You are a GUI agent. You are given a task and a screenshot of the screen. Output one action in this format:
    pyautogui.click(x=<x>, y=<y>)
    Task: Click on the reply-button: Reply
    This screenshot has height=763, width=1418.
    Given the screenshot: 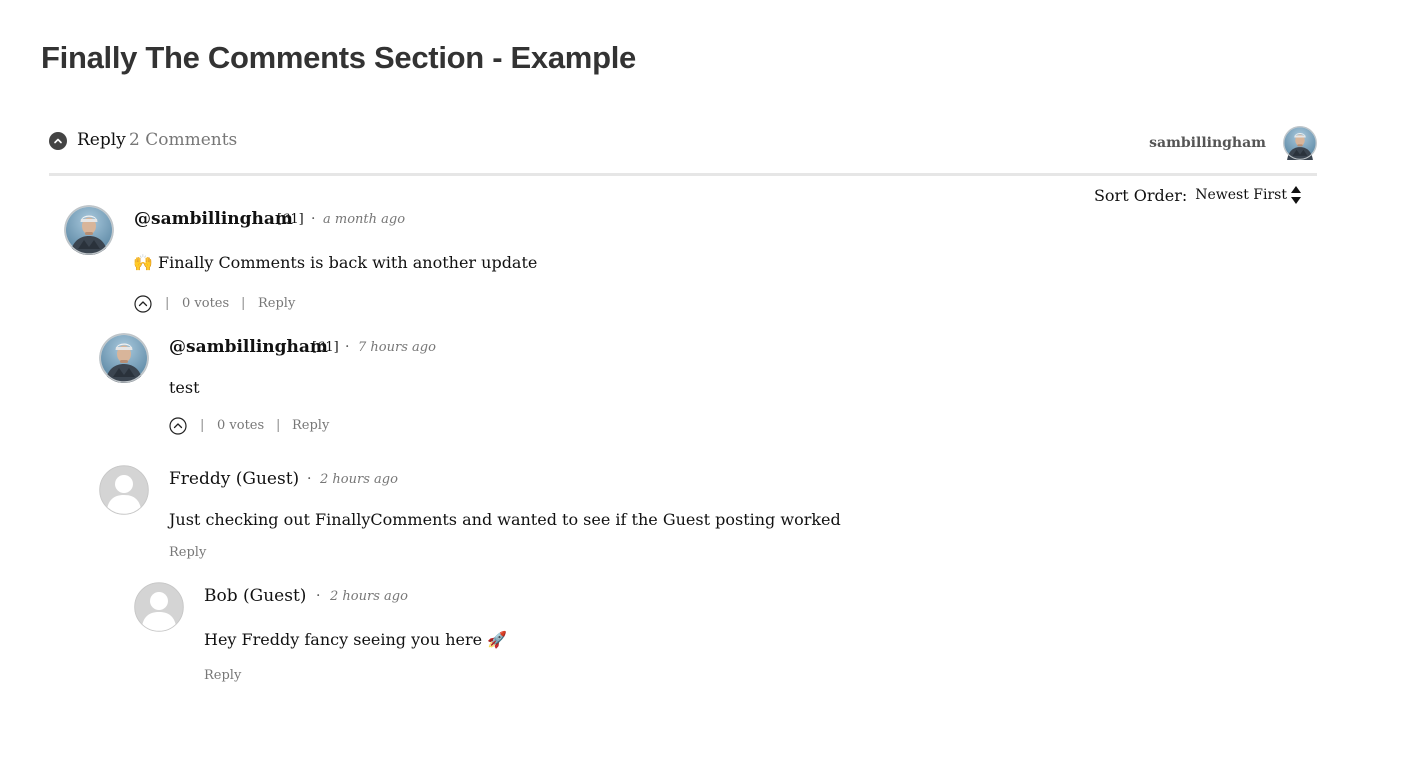 What is the action you would take?
    pyautogui.click(x=101, y=140)
    